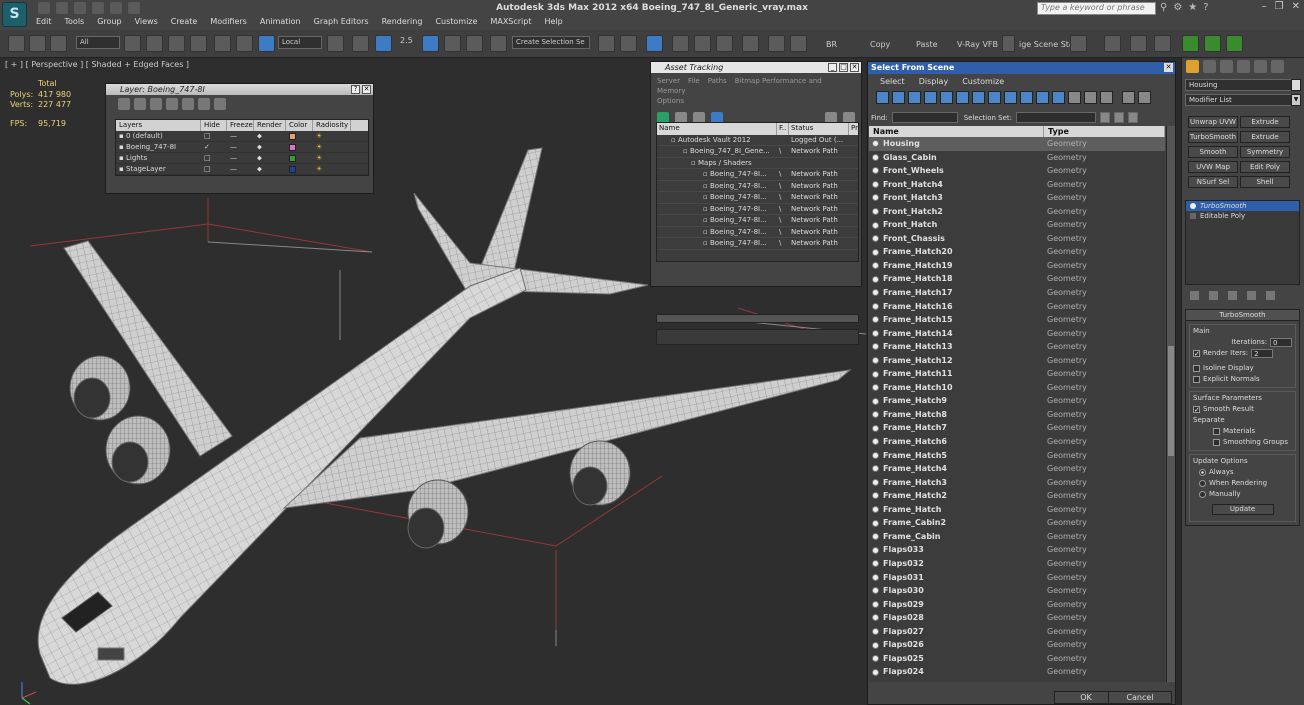 Image resolution: width=1304 pixels, height=705 pixels. Describe the element at coordinates (783, 129) in the screenshot. I see `col-full-path: F..` at that location.